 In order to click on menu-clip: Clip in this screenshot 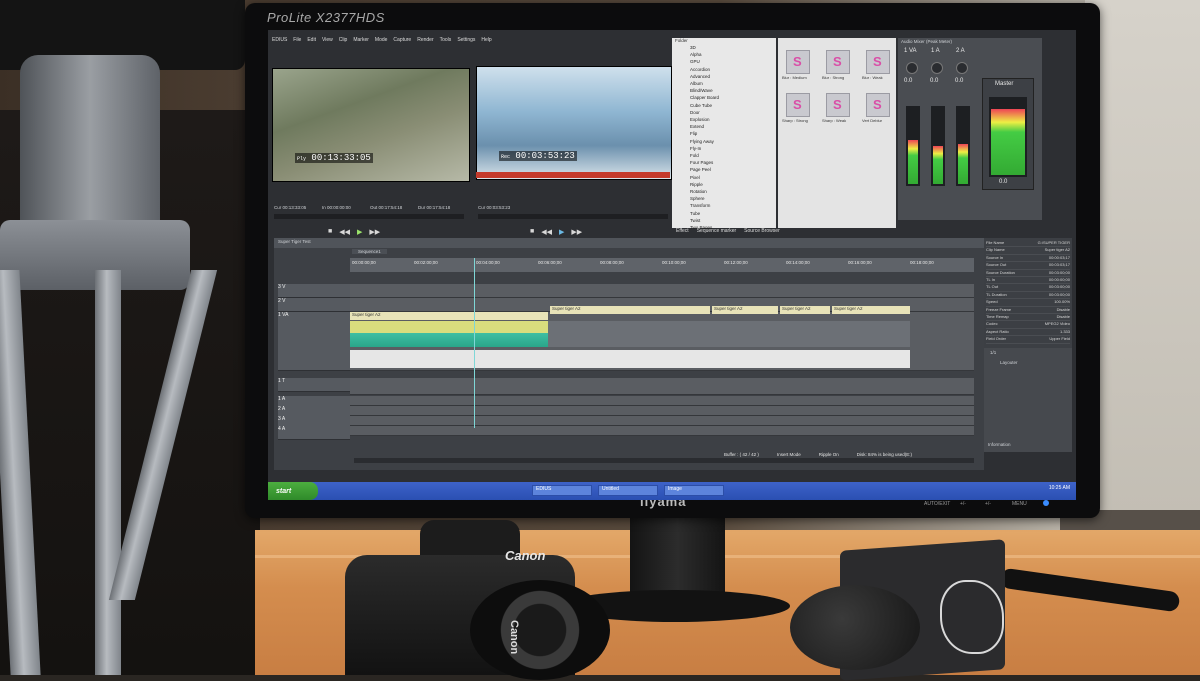, I will do `click(343, 40)`.